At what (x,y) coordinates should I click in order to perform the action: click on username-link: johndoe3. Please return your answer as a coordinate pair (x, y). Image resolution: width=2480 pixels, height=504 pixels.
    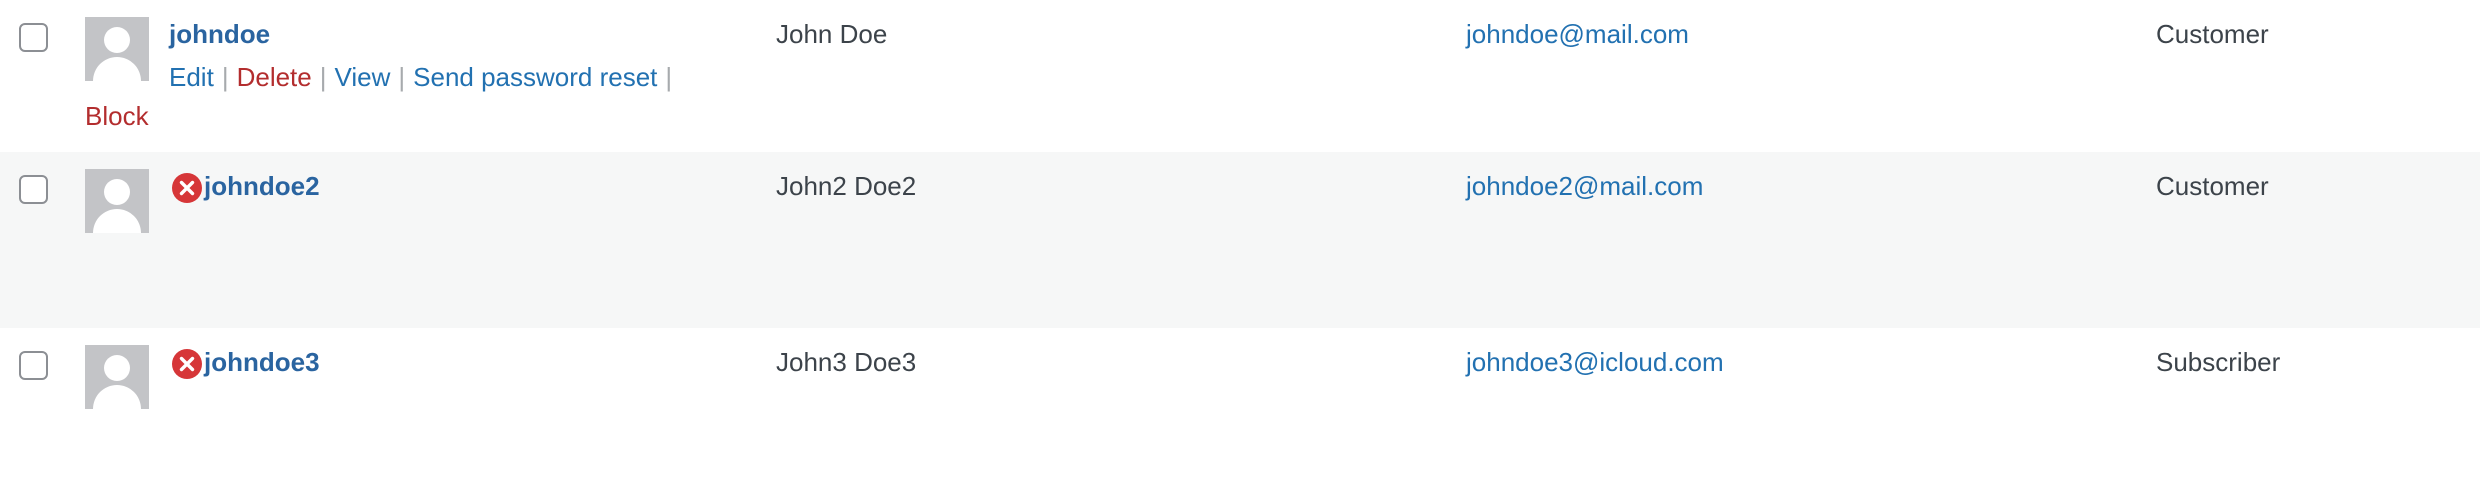
    Looking at the image, I should click on (262, 362).